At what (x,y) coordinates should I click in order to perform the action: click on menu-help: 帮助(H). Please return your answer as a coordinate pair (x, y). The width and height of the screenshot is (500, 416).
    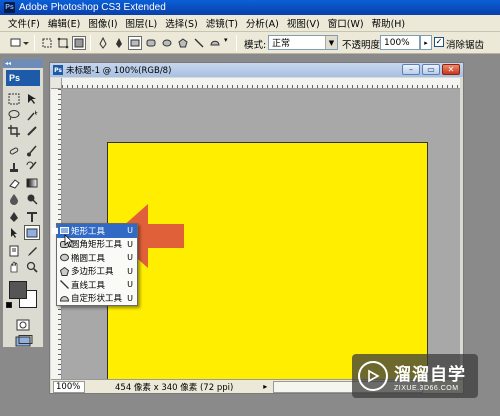
    Looking at the image, I should click on (389, 23).